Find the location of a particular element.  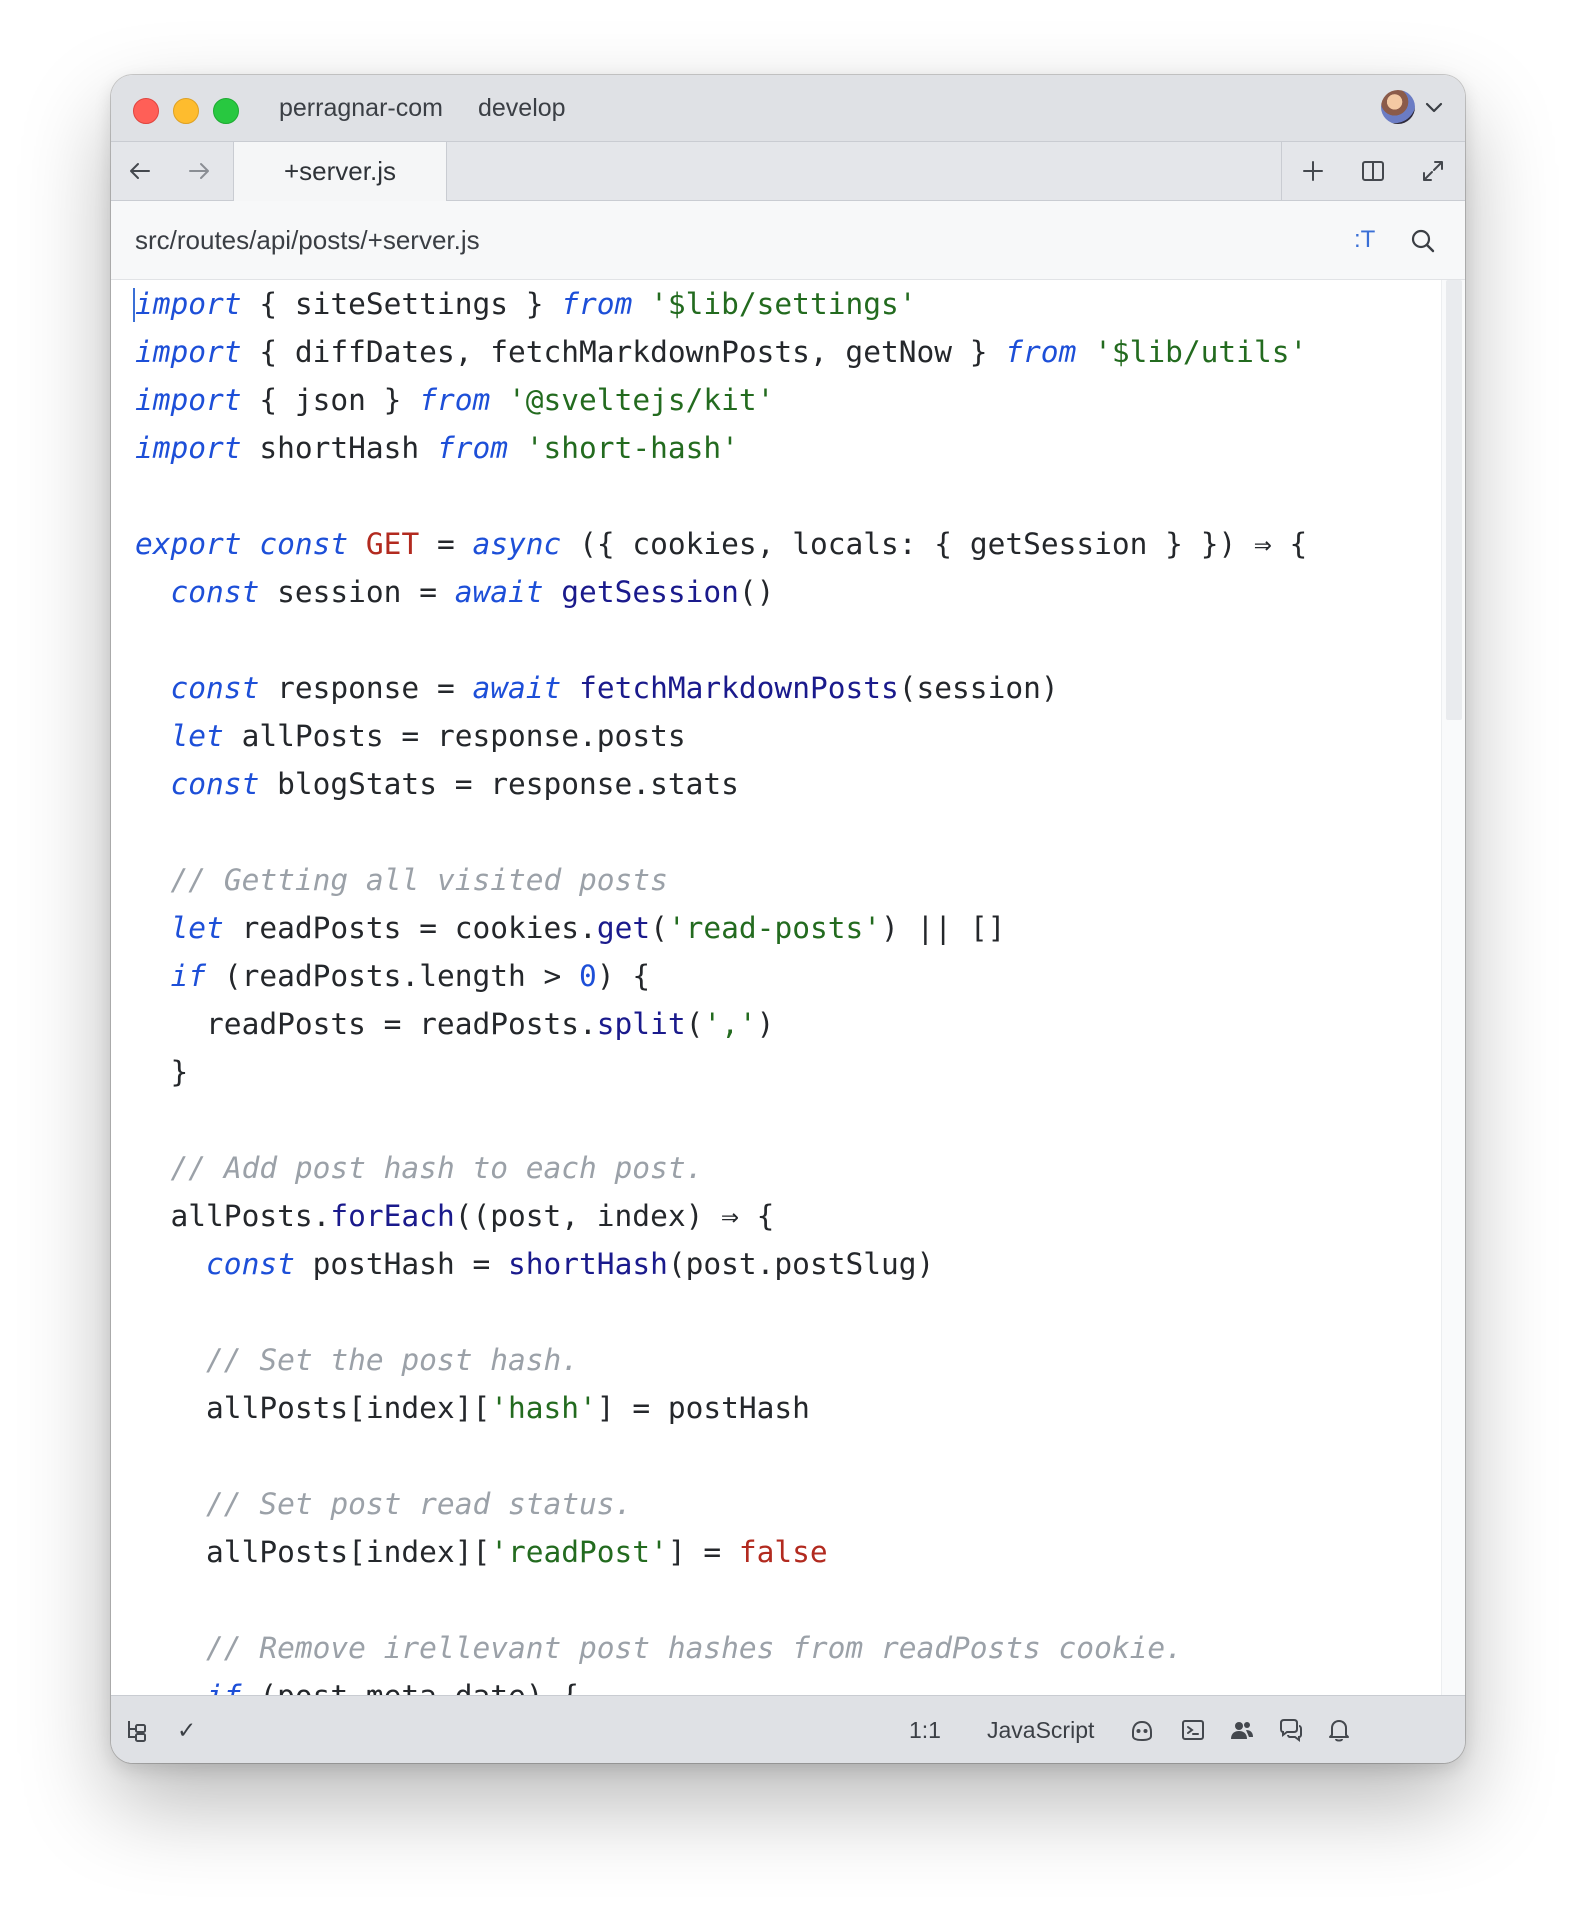

copilot-icon is located at coordinates (1142, 1730).